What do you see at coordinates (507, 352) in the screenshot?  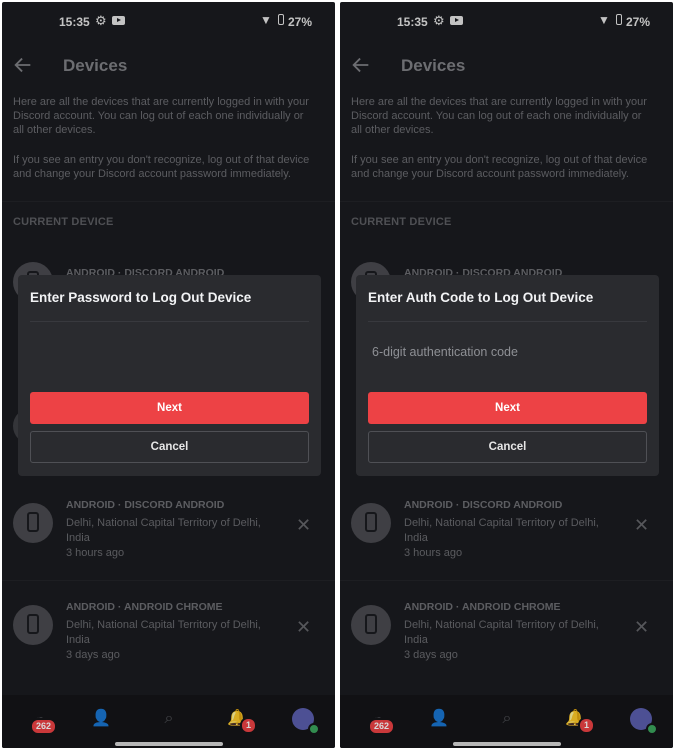 I see `auth-code-input` at bounding box center [507, 352].